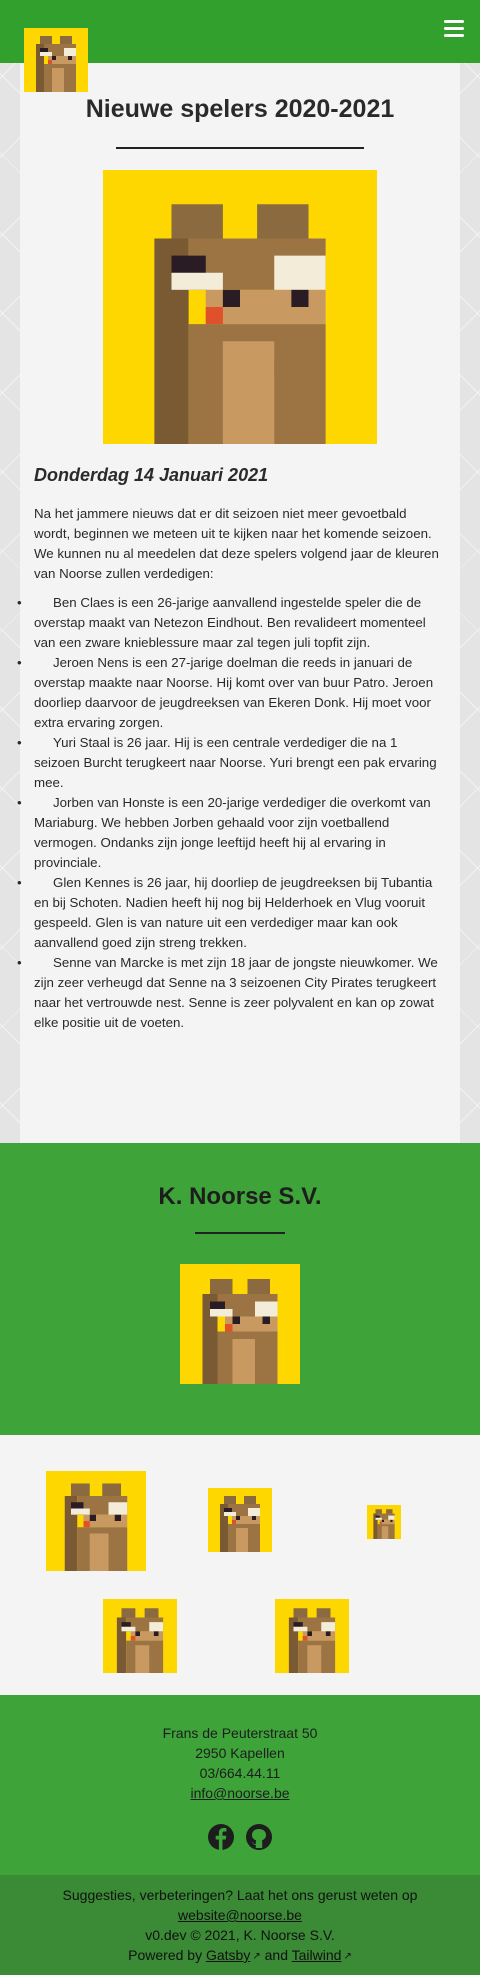 This screenshot has height=1975, width=480. Describe the element at coordinates (240, 1773) in the screenshot. I see `phone-number: 03/664.44.11` at that location.